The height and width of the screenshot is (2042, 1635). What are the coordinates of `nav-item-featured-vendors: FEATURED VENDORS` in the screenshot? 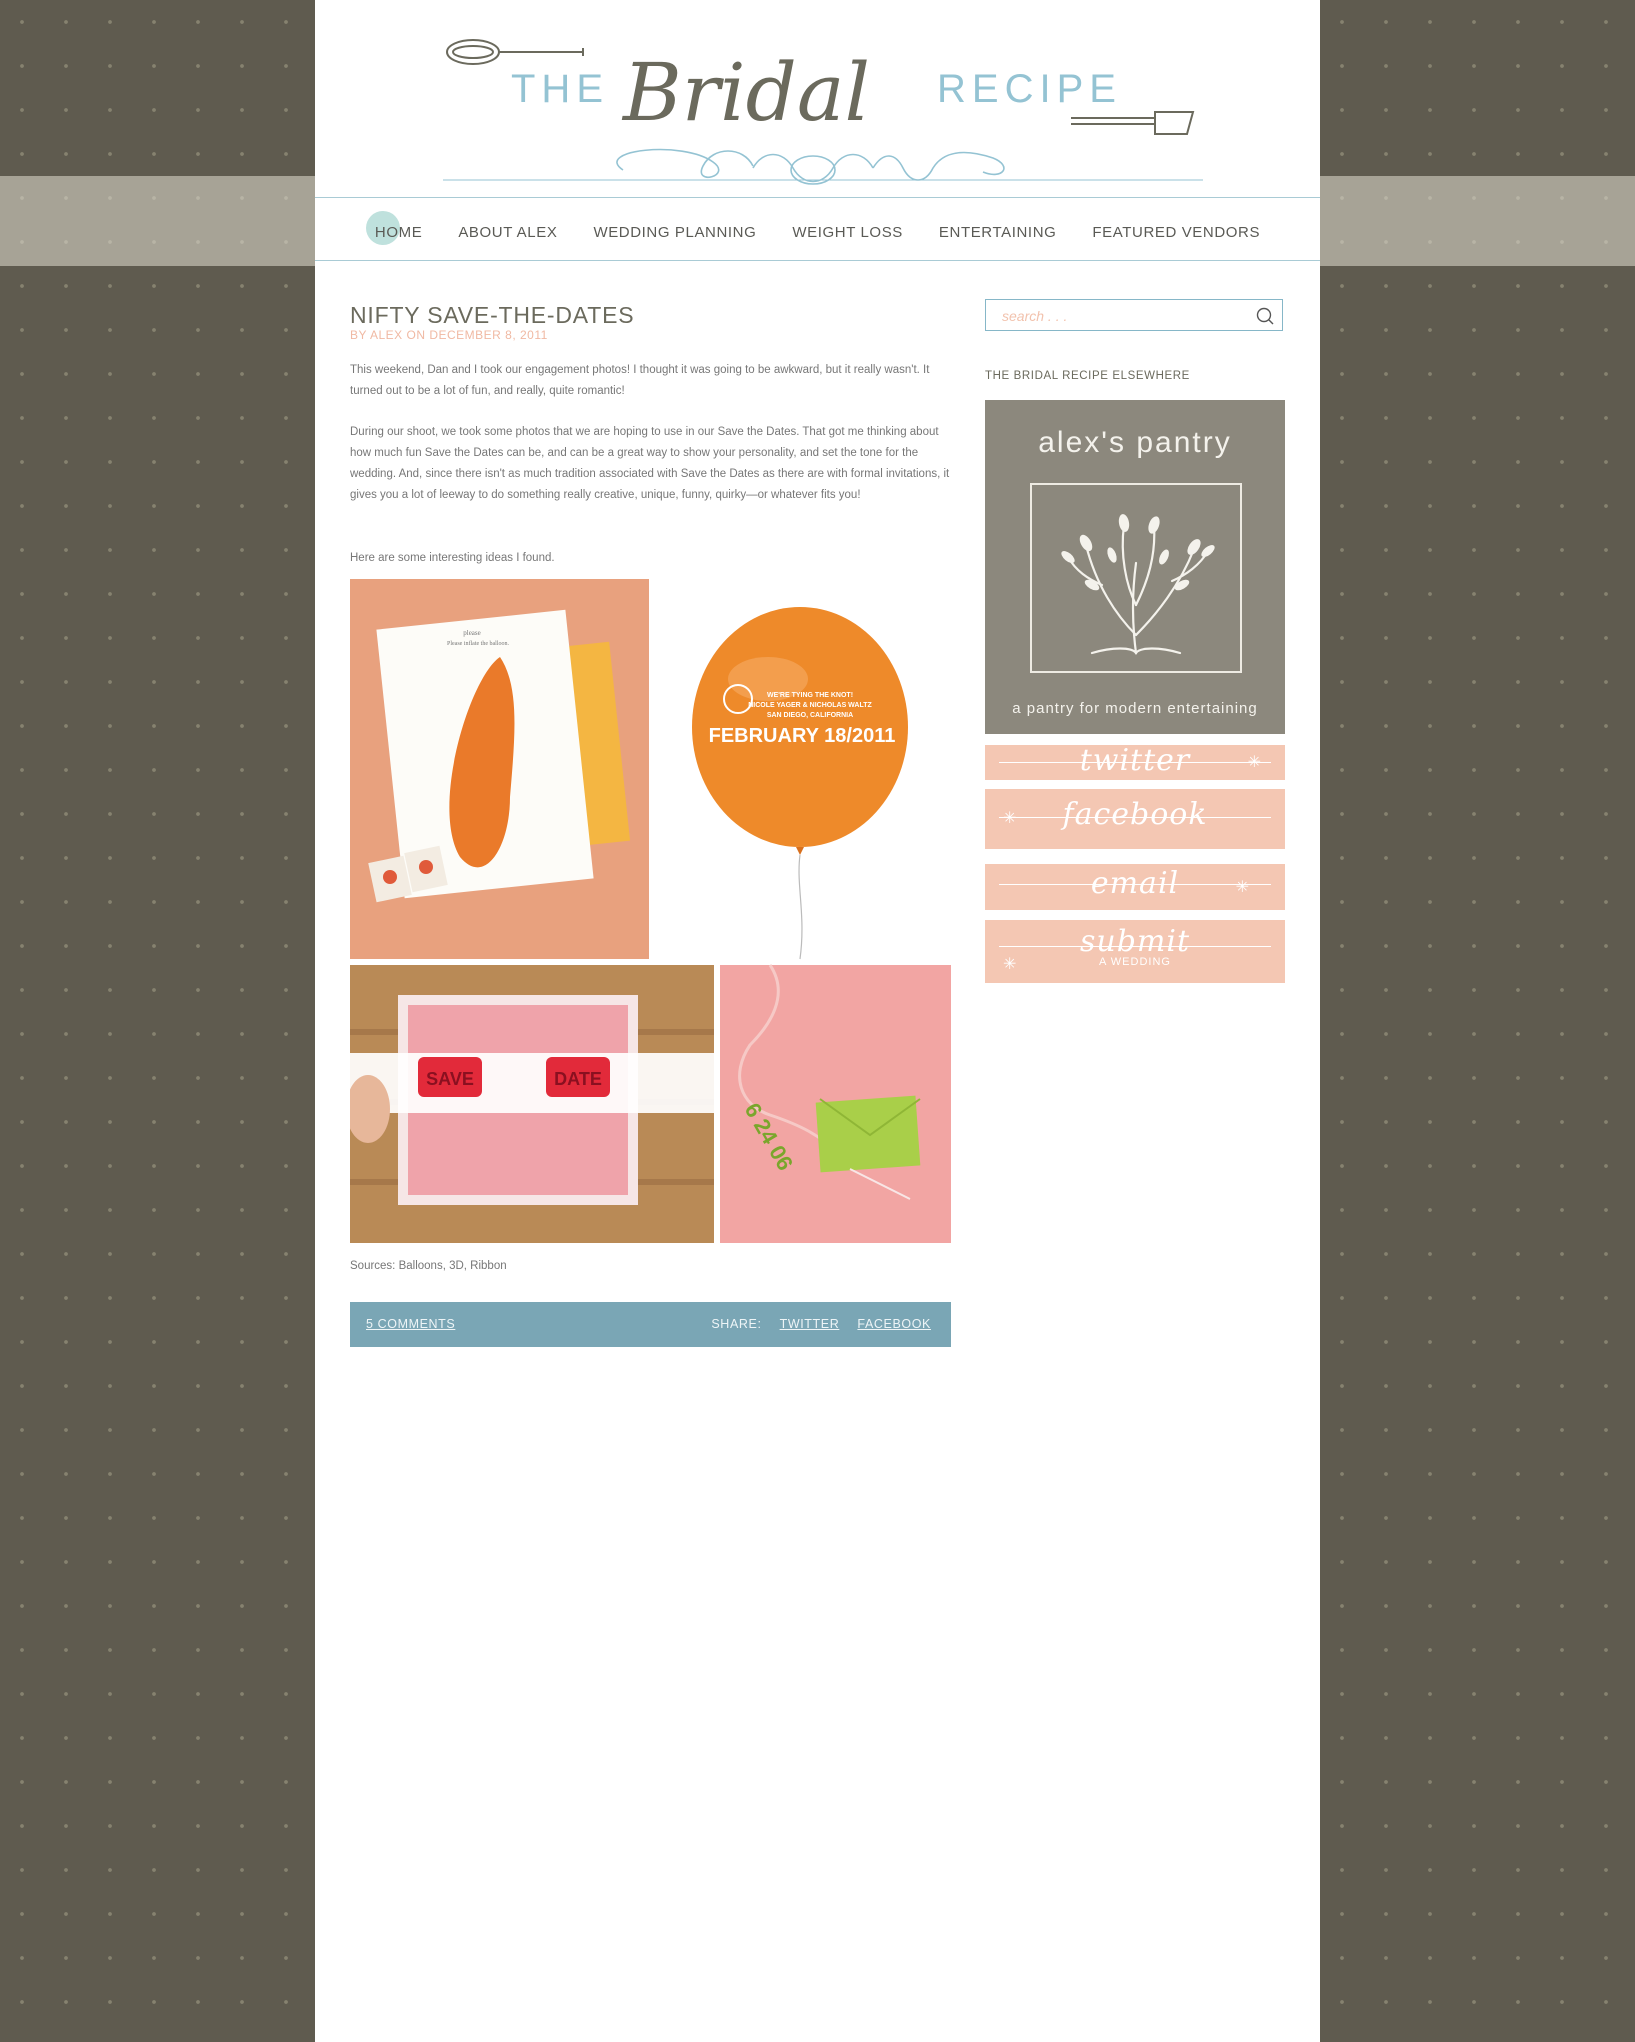 It's located at (1176, 232).